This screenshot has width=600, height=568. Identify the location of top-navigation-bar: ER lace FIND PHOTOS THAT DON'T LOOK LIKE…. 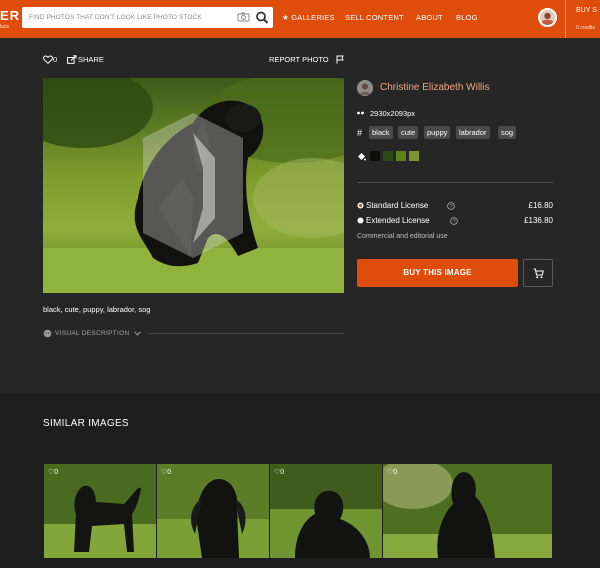
(300, 19).